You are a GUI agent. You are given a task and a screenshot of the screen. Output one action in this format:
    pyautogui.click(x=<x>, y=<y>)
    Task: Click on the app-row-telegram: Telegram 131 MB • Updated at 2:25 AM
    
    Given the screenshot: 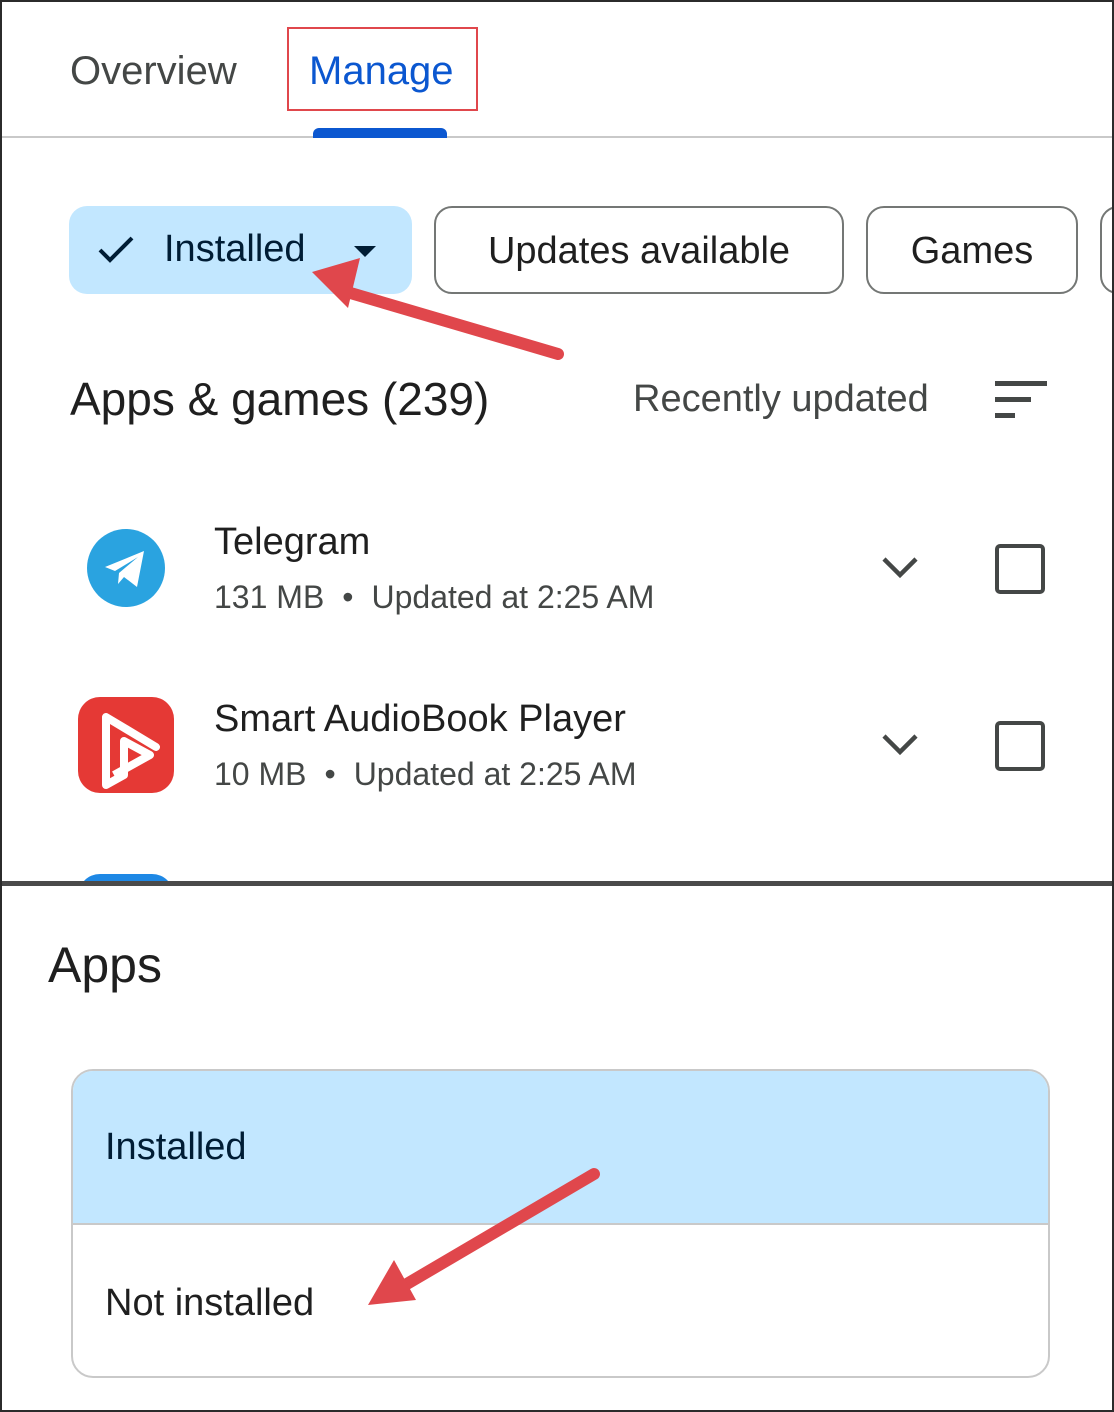 What is the action you would take?
    pyautogui.click(x=557, y=590)
    